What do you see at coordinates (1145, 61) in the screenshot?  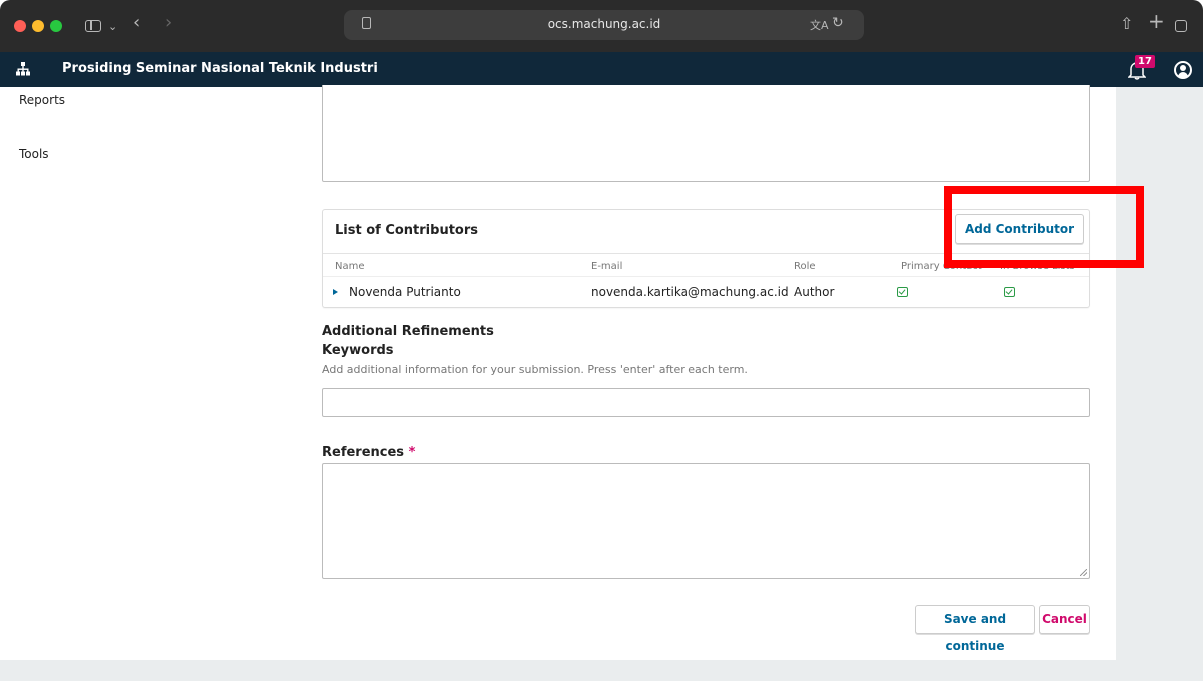 I see `notification-badge: 17` at bounding box center [1145, 61].